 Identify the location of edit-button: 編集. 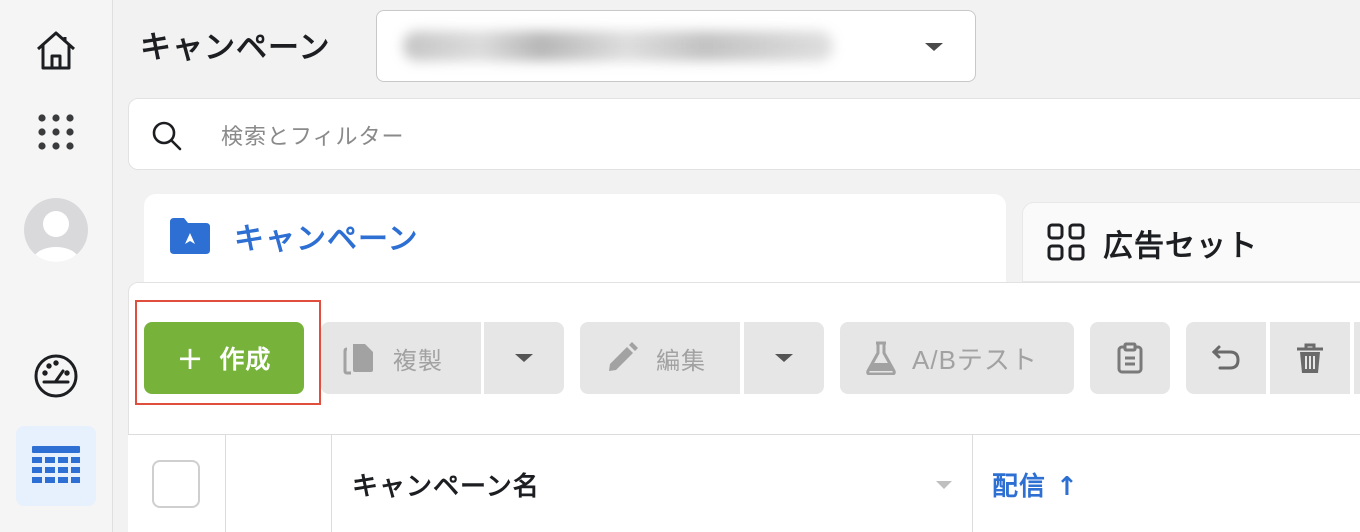
(660, 358).